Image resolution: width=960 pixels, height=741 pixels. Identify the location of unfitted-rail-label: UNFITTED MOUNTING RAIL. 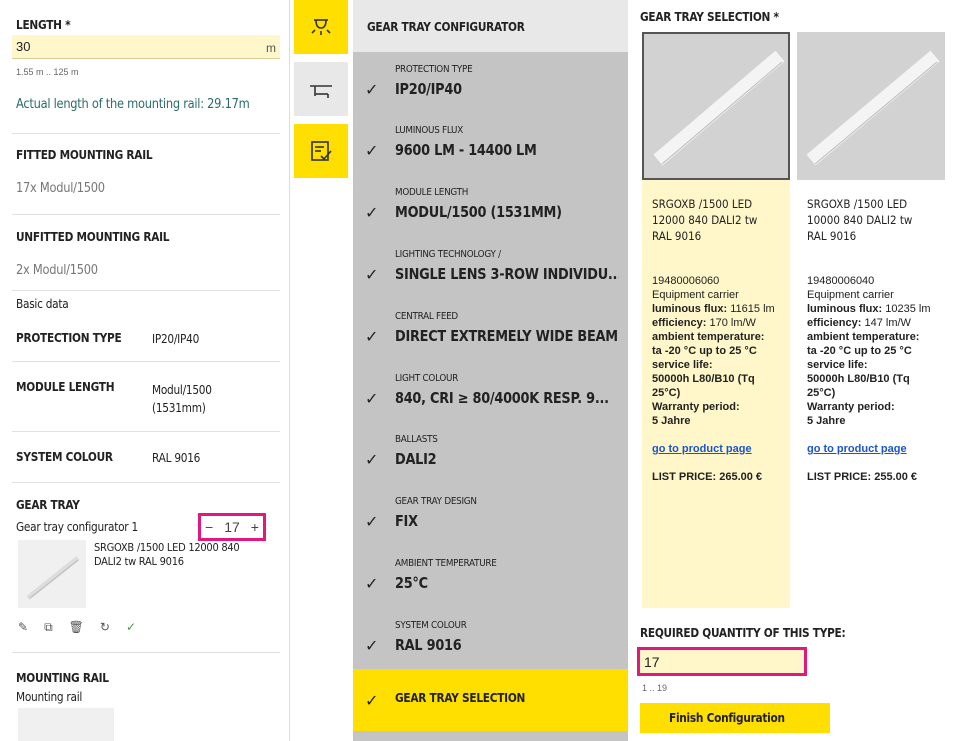
(93, 237).